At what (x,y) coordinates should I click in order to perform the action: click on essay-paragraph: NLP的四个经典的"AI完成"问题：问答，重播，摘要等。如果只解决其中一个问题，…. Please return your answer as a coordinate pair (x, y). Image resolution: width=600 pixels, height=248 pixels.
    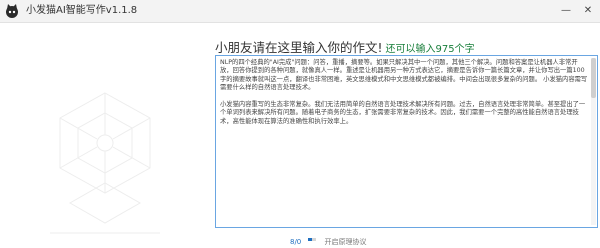
    Looking at the image, I should click on (404, 75).